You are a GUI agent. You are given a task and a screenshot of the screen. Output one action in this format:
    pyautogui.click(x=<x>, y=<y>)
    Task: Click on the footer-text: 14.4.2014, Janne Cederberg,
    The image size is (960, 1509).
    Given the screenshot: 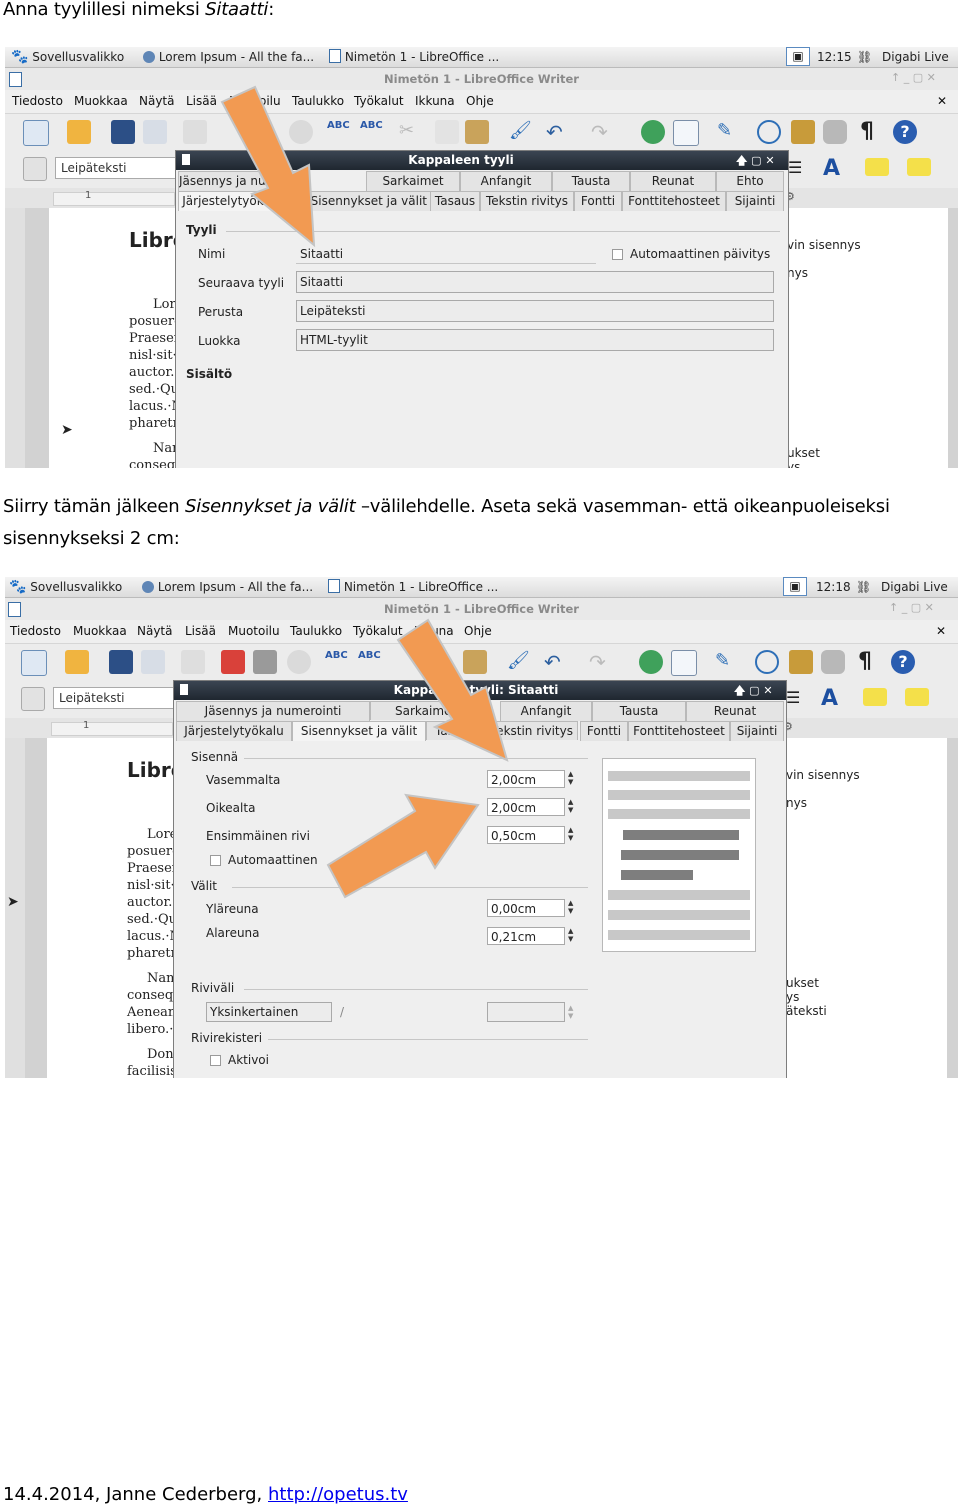 What is the action you would take?
    pyautogui.click(x=135, y=1494)
    